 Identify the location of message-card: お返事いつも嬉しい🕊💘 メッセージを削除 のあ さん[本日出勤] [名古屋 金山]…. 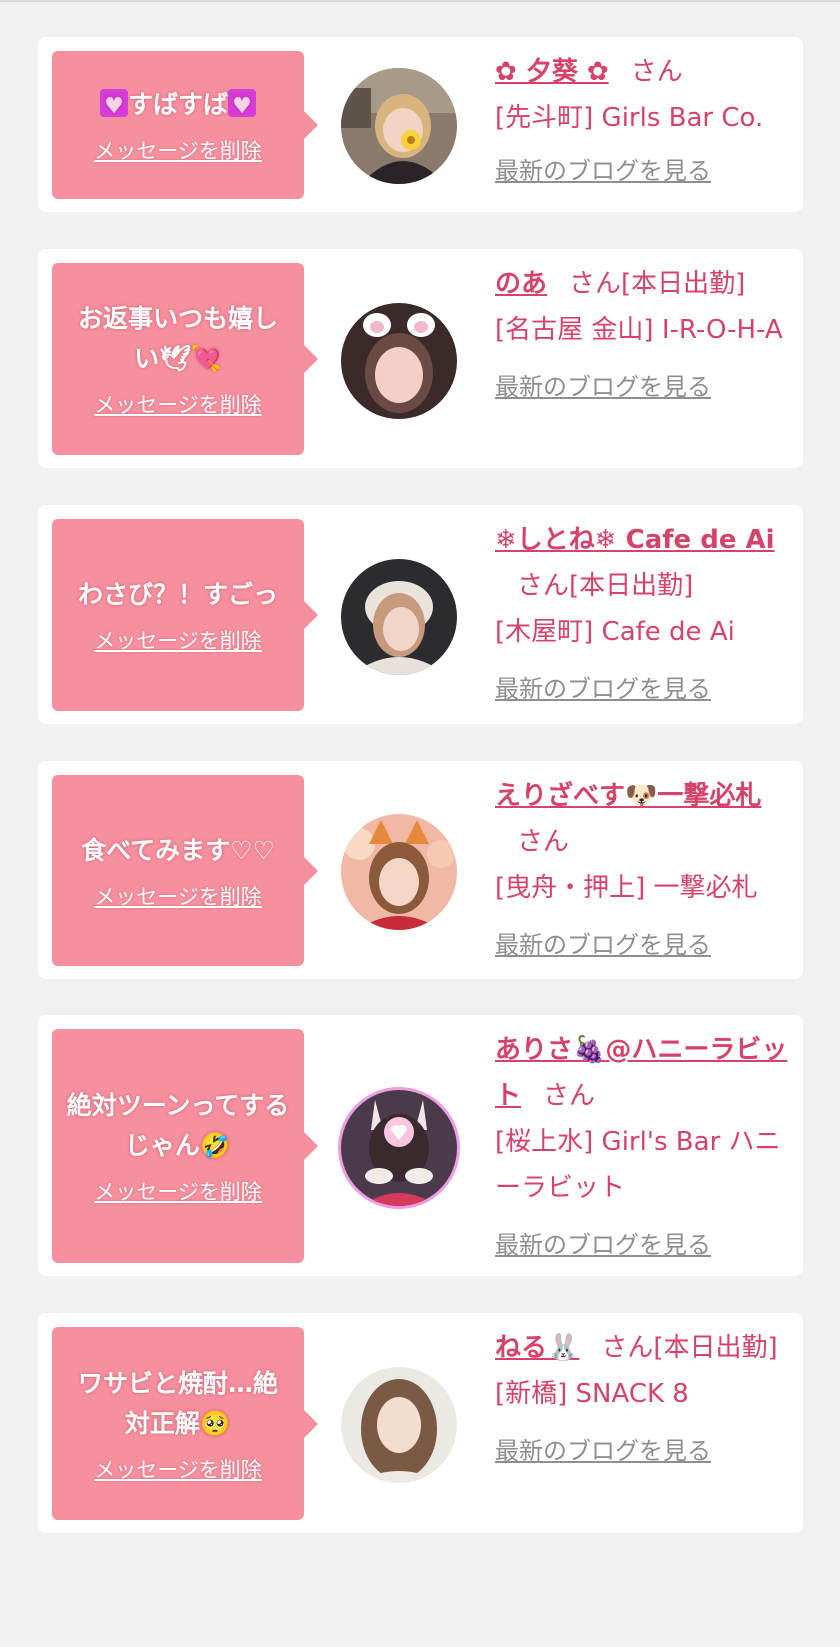
(420, 358).